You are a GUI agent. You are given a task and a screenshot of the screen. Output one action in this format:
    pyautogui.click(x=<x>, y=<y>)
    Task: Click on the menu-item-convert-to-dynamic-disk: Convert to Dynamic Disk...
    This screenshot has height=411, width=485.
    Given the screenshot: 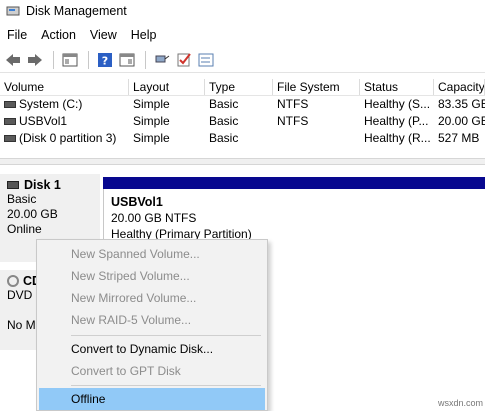 What is the action you would take?
    pyautogui.click(x=152, y=349)
    